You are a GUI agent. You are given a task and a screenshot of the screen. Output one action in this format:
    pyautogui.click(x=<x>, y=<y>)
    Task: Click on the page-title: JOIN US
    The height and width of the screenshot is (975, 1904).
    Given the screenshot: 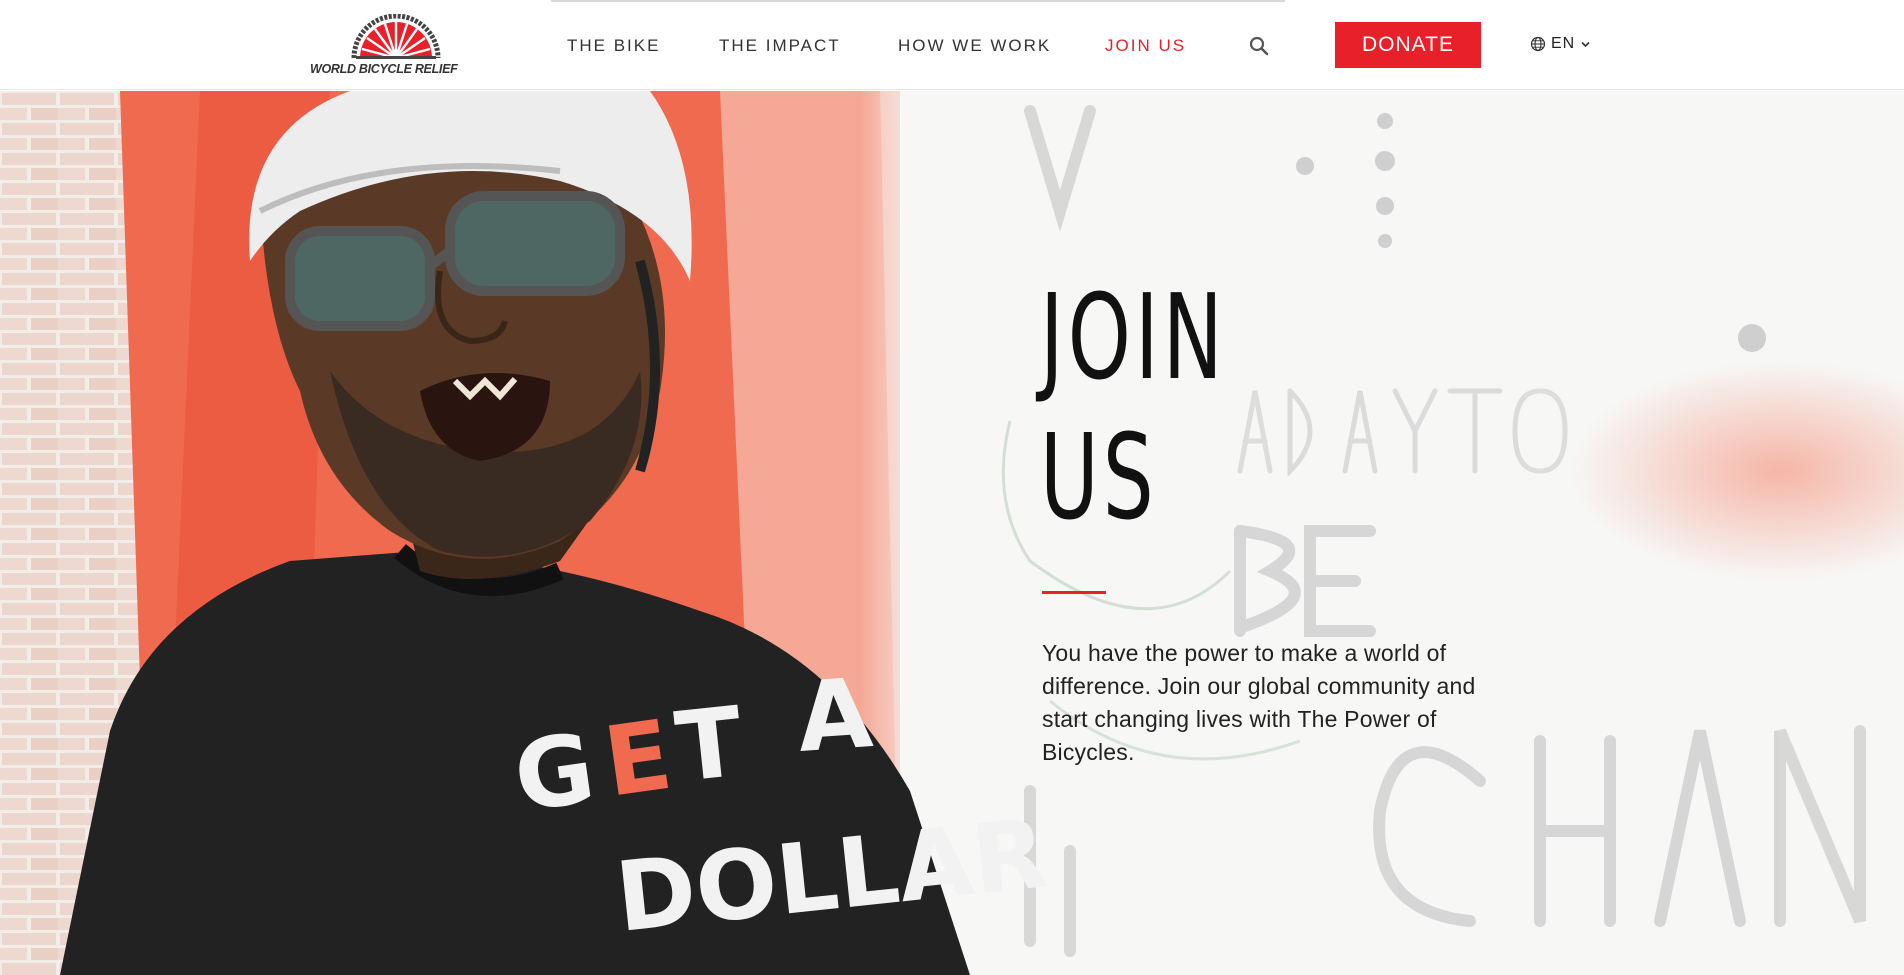 What is the action you would take?
    pyautogui.click(x=1133, y=407)
    